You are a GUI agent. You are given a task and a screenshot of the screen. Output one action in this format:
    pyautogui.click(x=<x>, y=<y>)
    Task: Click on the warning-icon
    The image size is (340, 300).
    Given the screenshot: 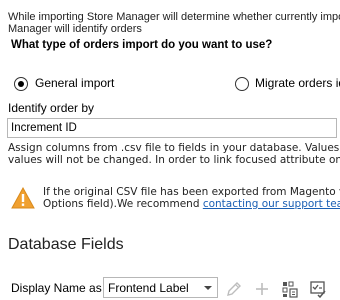 What is the action you would take?
    pyautogui.click(x=23, y=198)
    